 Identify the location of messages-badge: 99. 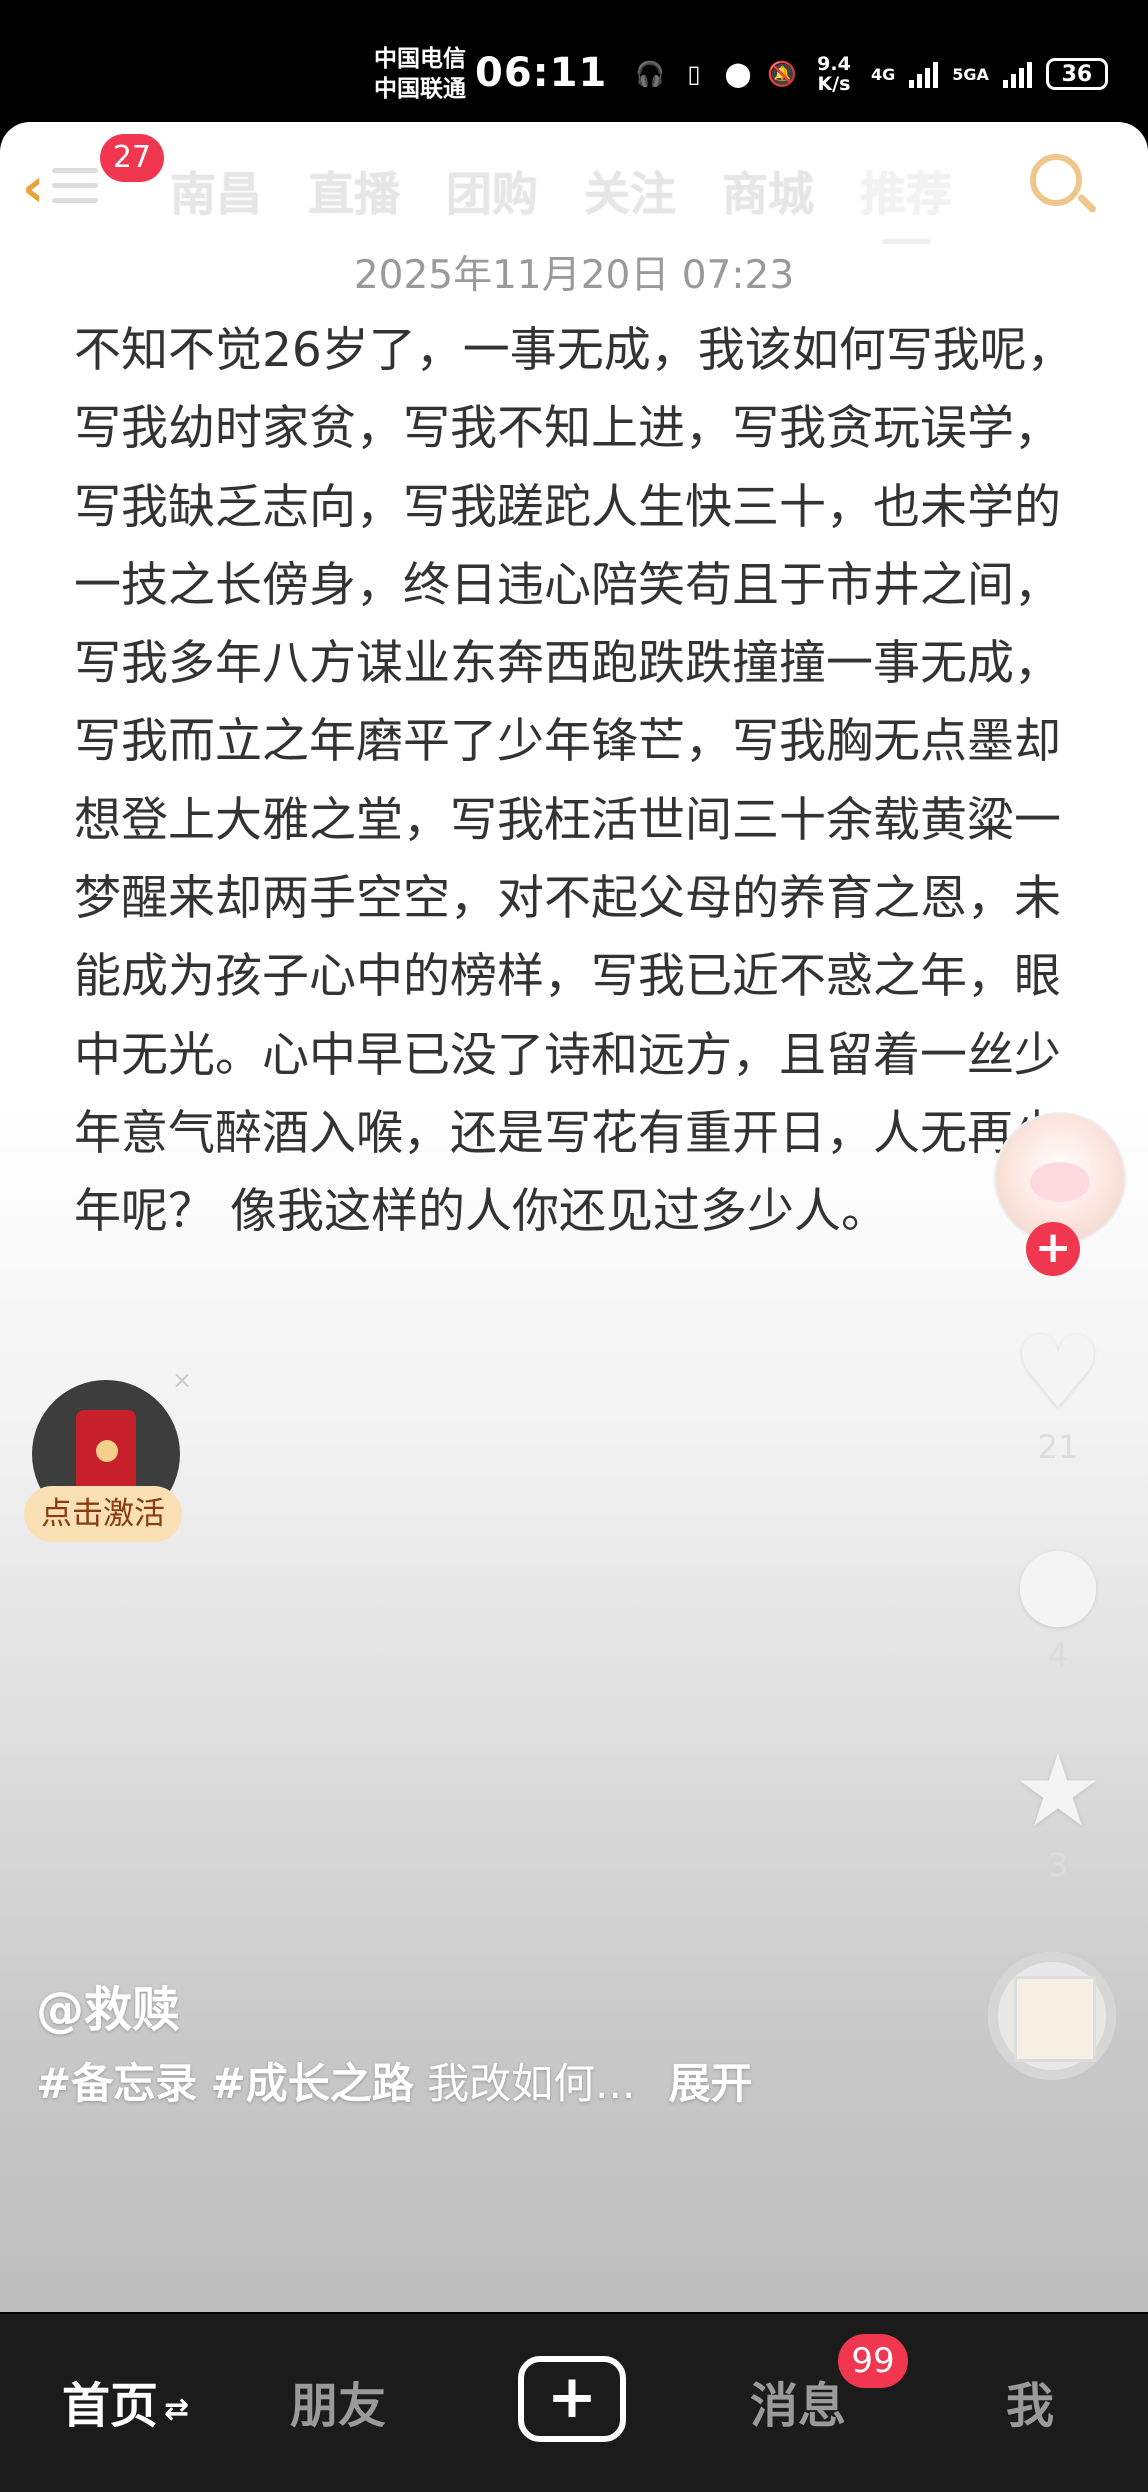
(873, 2361).